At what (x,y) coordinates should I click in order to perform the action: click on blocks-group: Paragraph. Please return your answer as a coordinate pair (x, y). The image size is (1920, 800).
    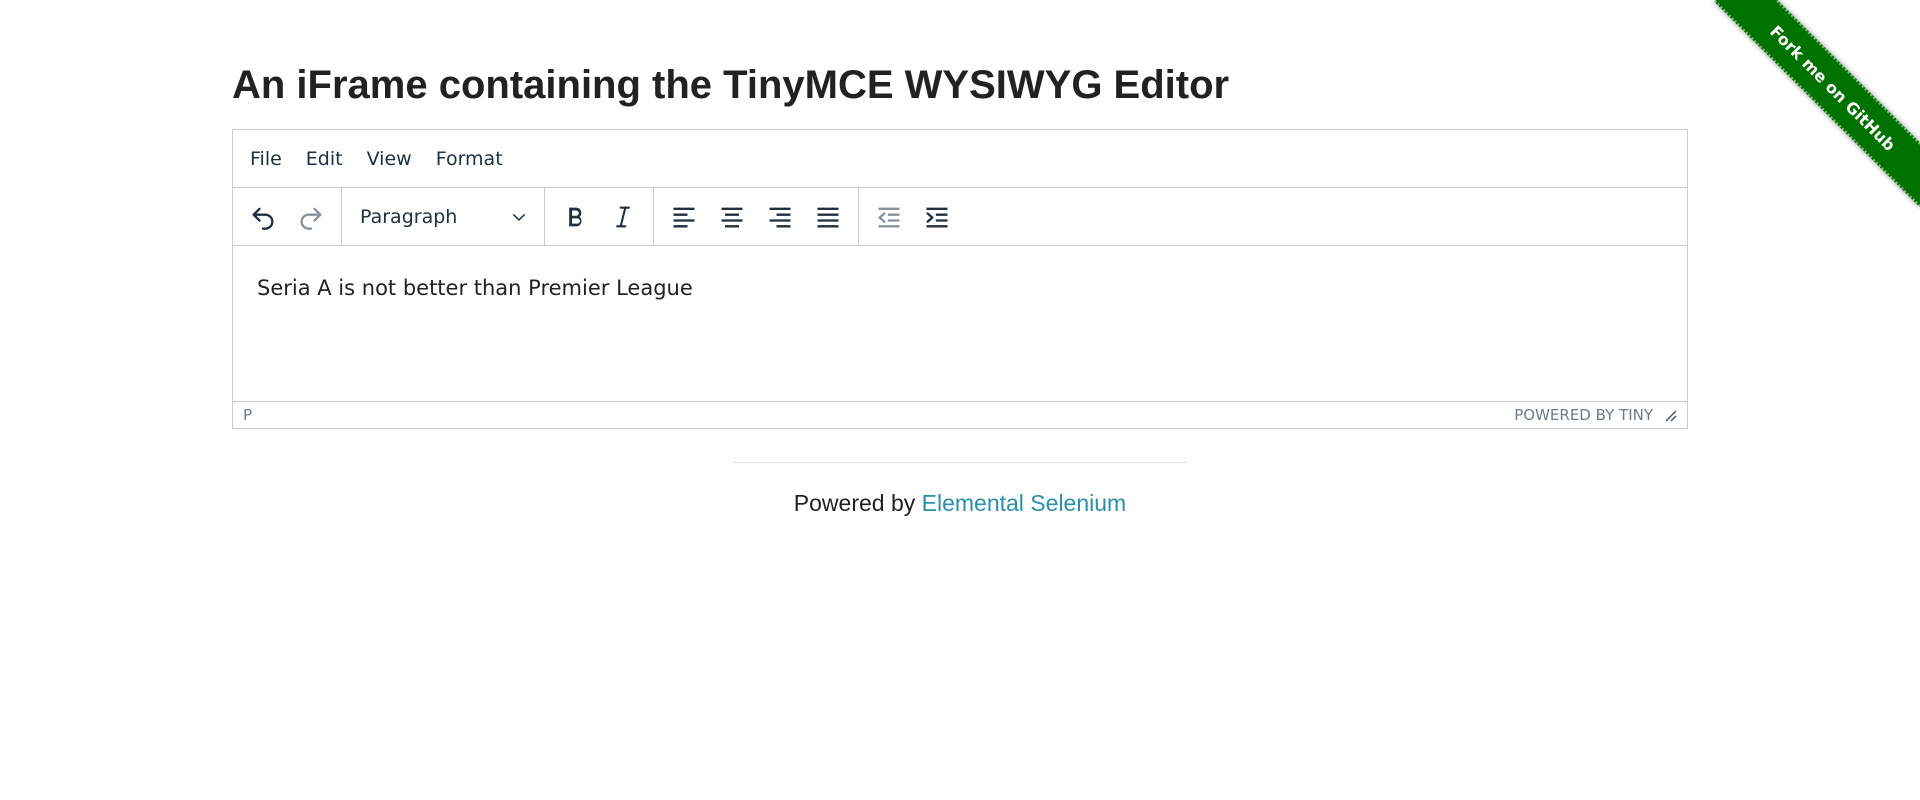
    Looking at the image, I should click on (443, 216).